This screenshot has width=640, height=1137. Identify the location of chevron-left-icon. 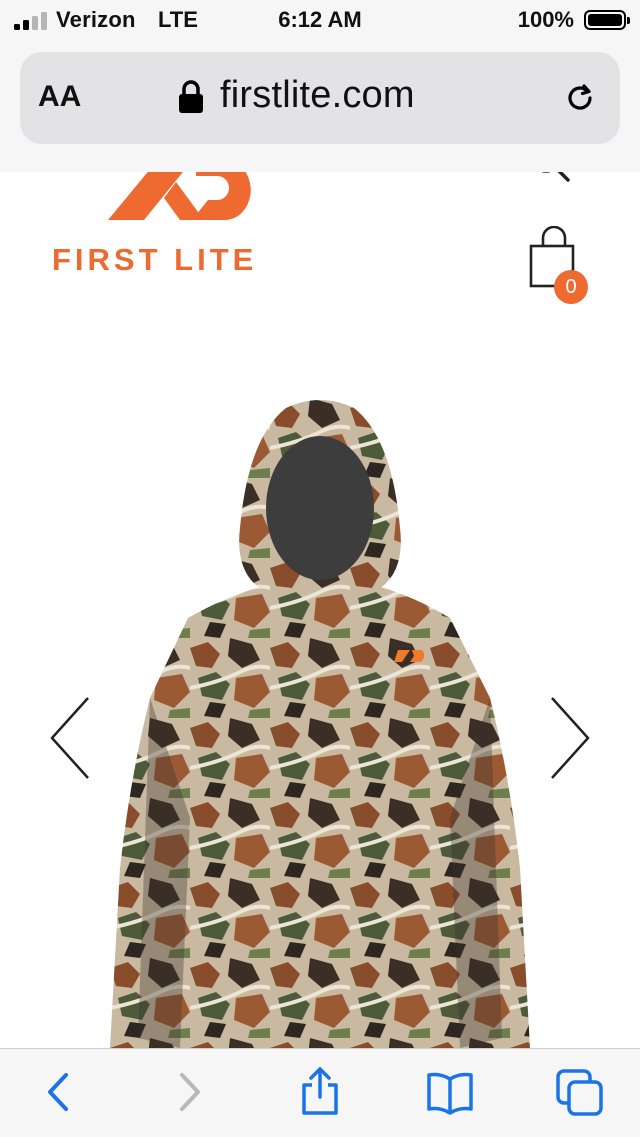
(70, 738).